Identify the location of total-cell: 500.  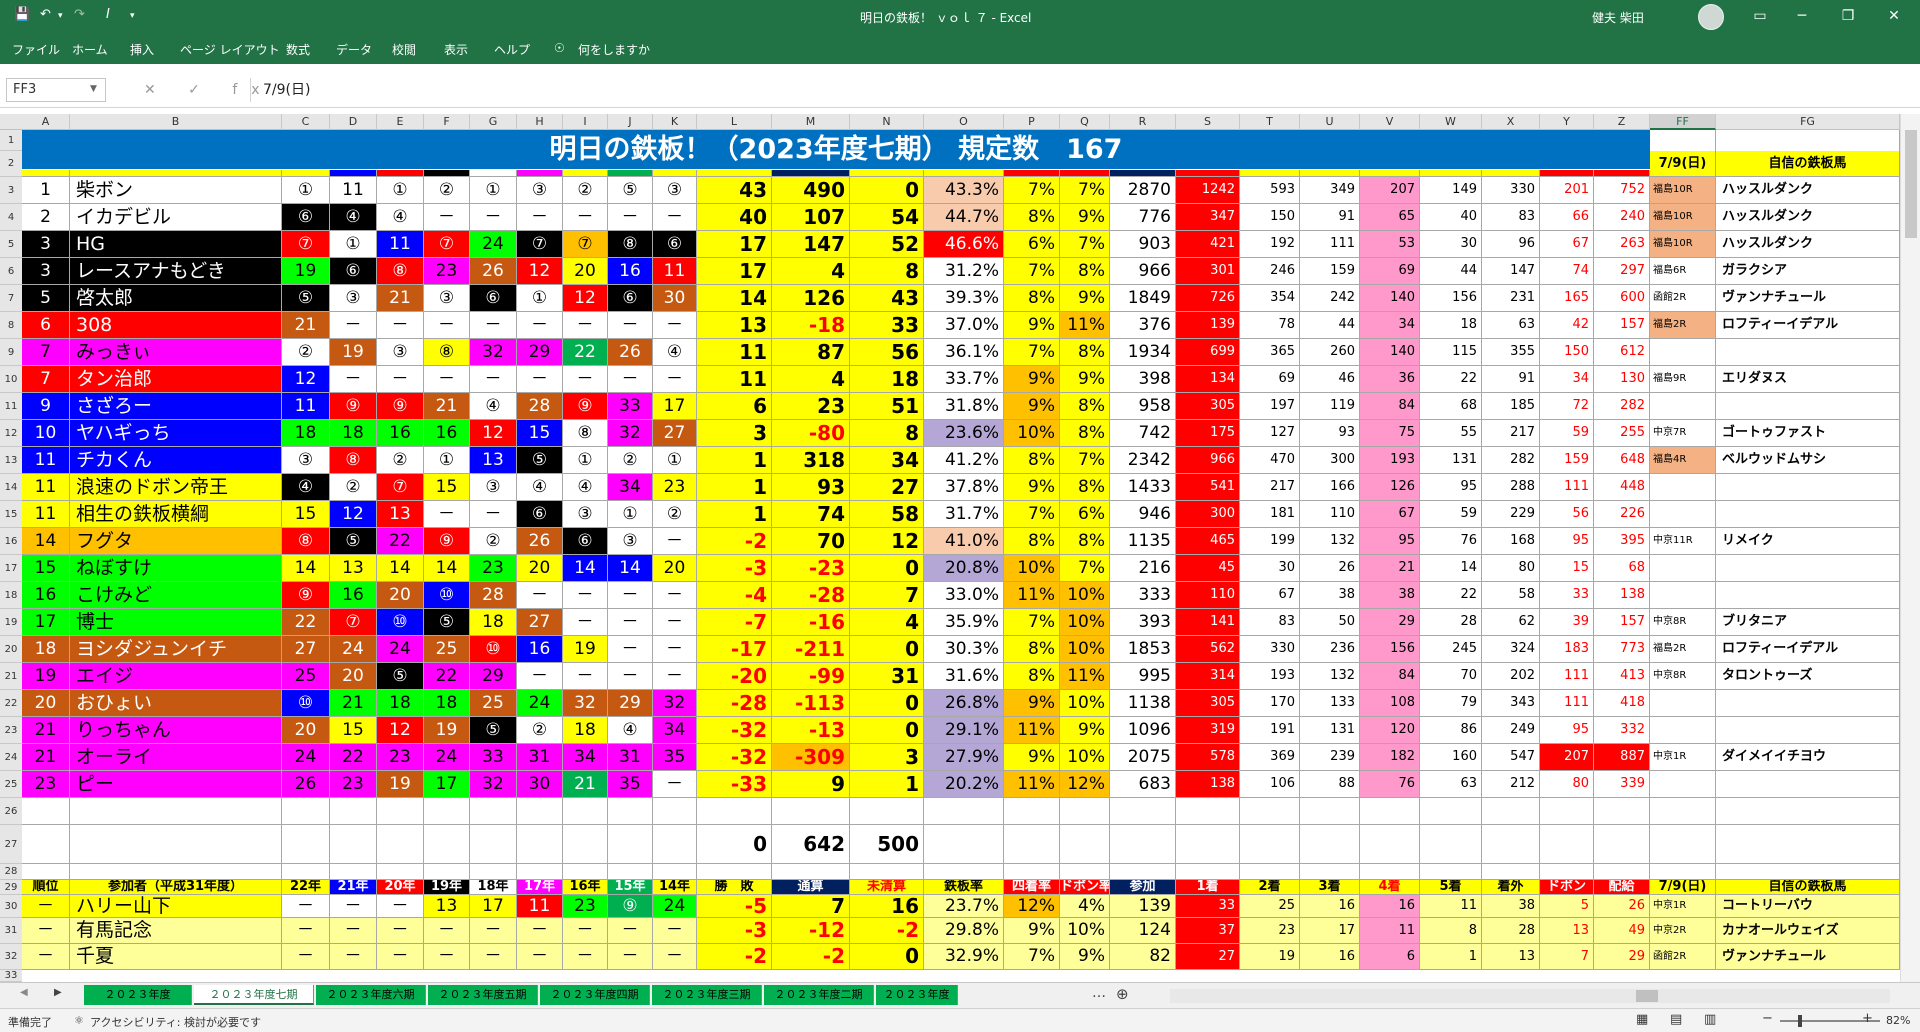
(887, 844).